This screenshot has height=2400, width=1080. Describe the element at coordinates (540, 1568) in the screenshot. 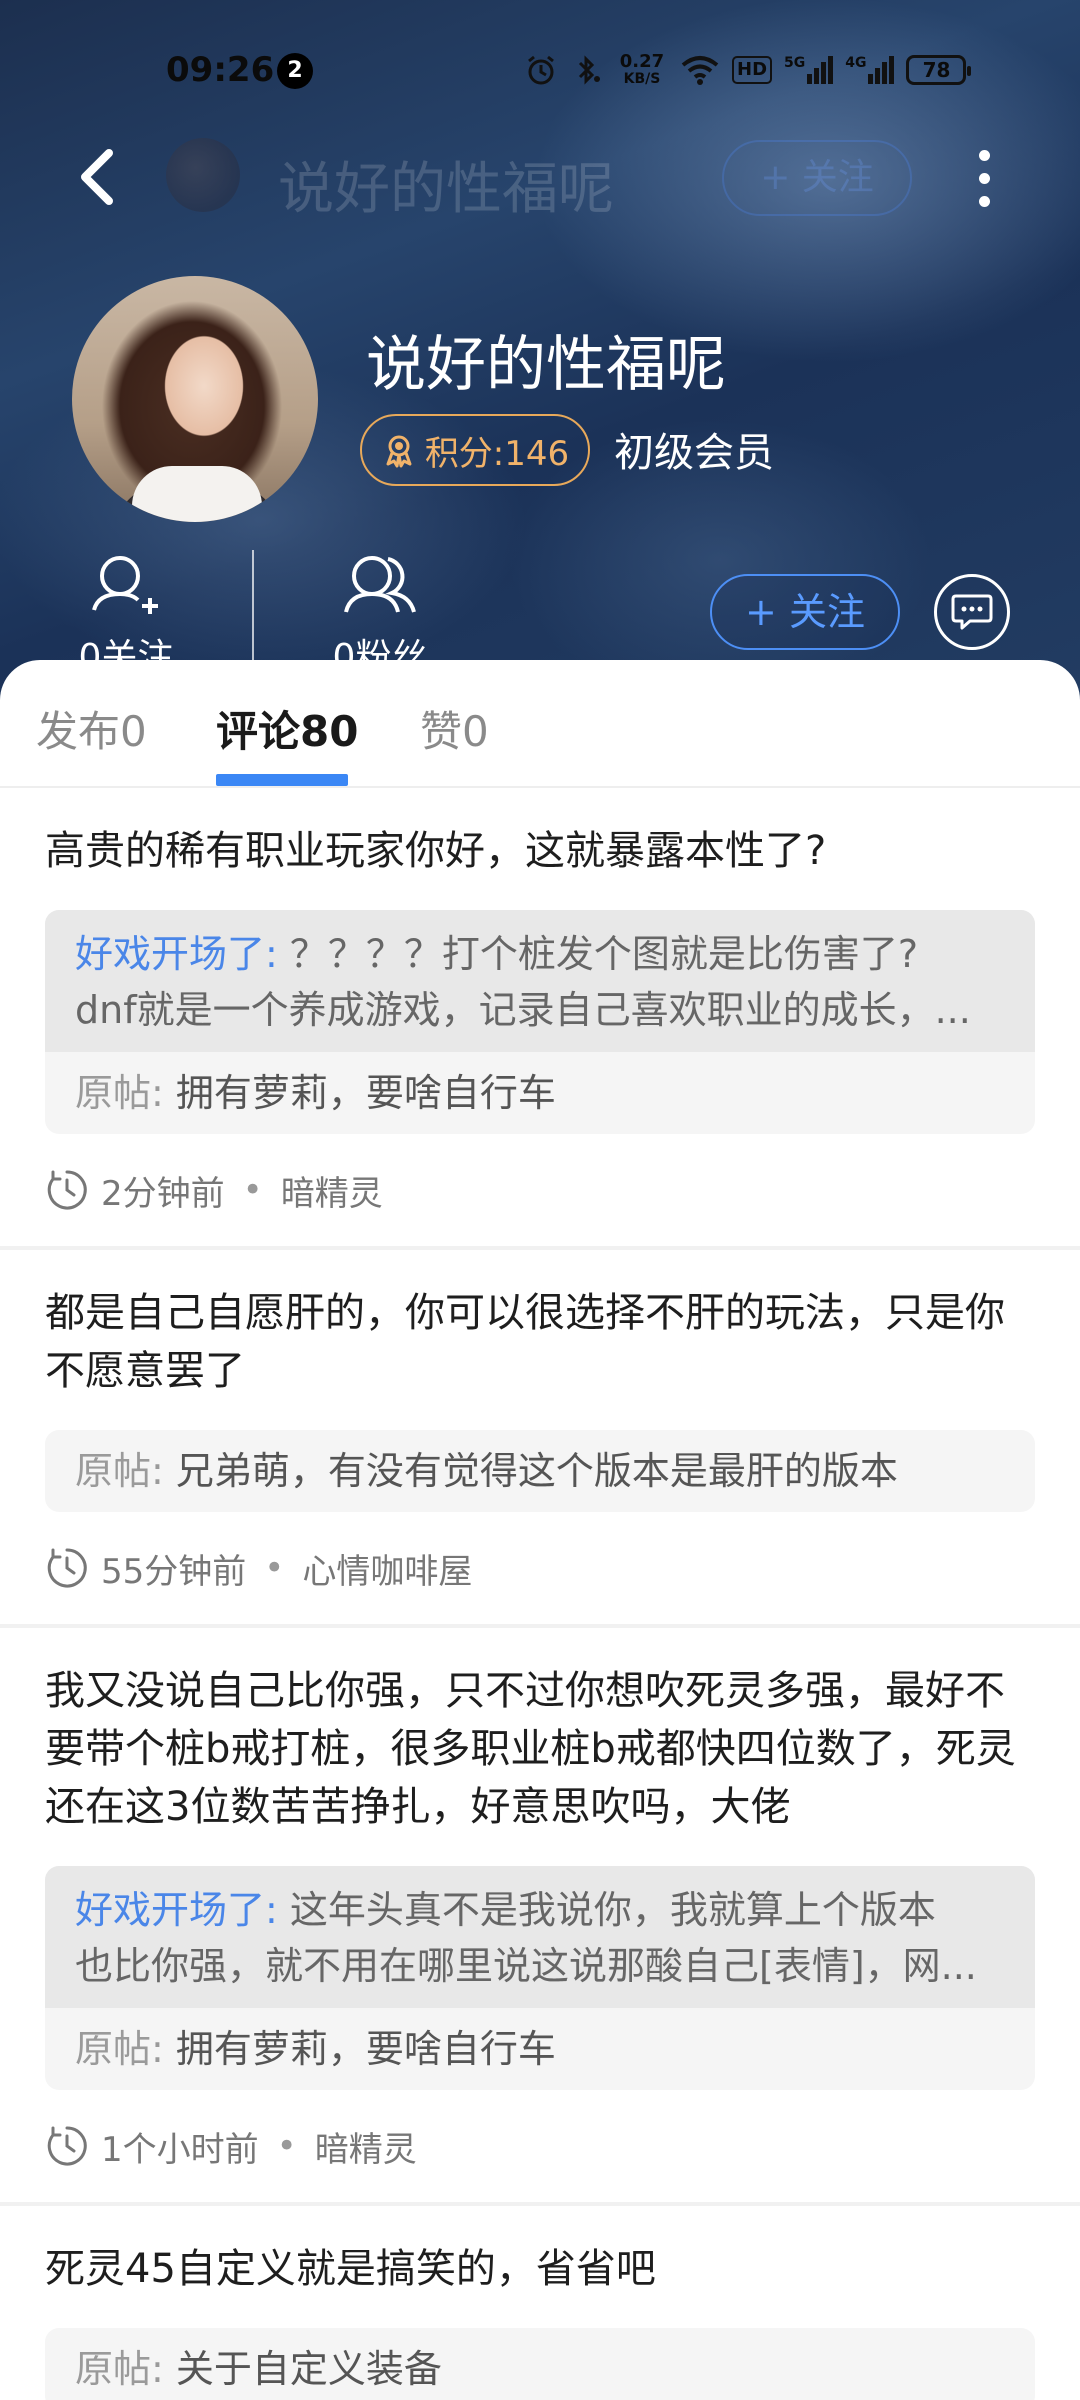

I see `comment-meta: 55分钟前 • 心情咖啡屋` at that location.